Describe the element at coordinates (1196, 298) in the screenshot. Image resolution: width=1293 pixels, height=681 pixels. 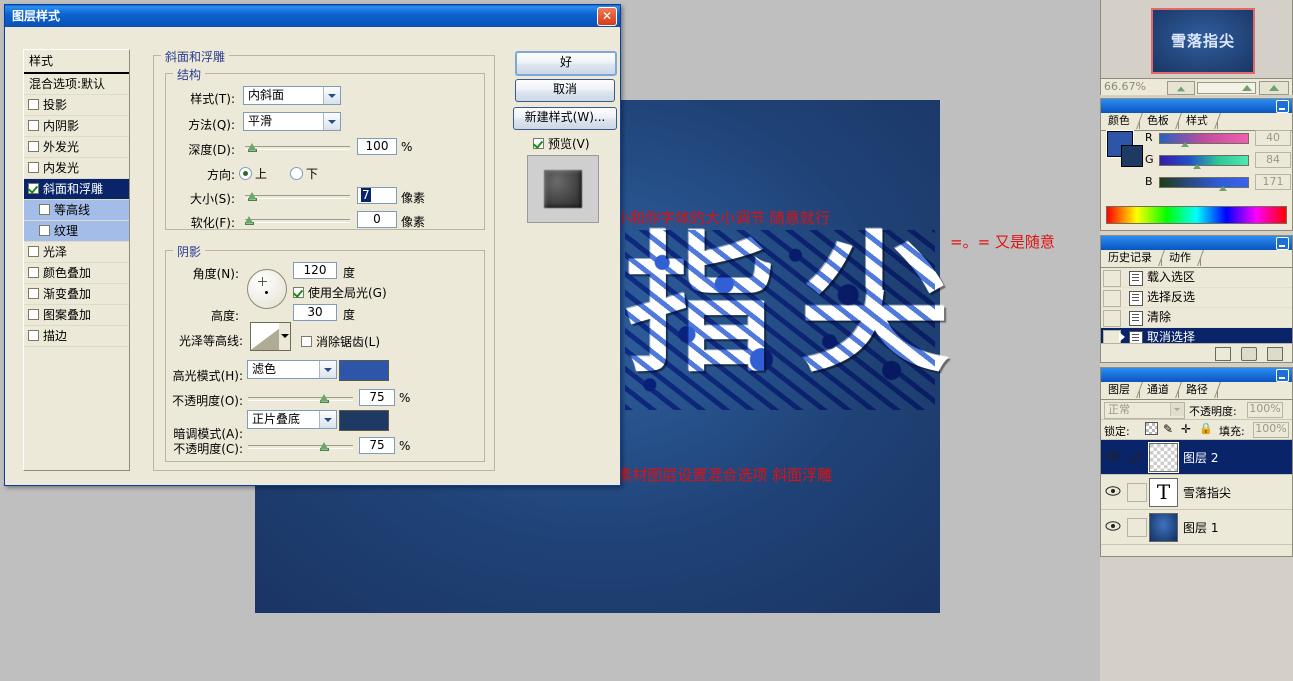
I see `history-item: 选择反选` at that location.